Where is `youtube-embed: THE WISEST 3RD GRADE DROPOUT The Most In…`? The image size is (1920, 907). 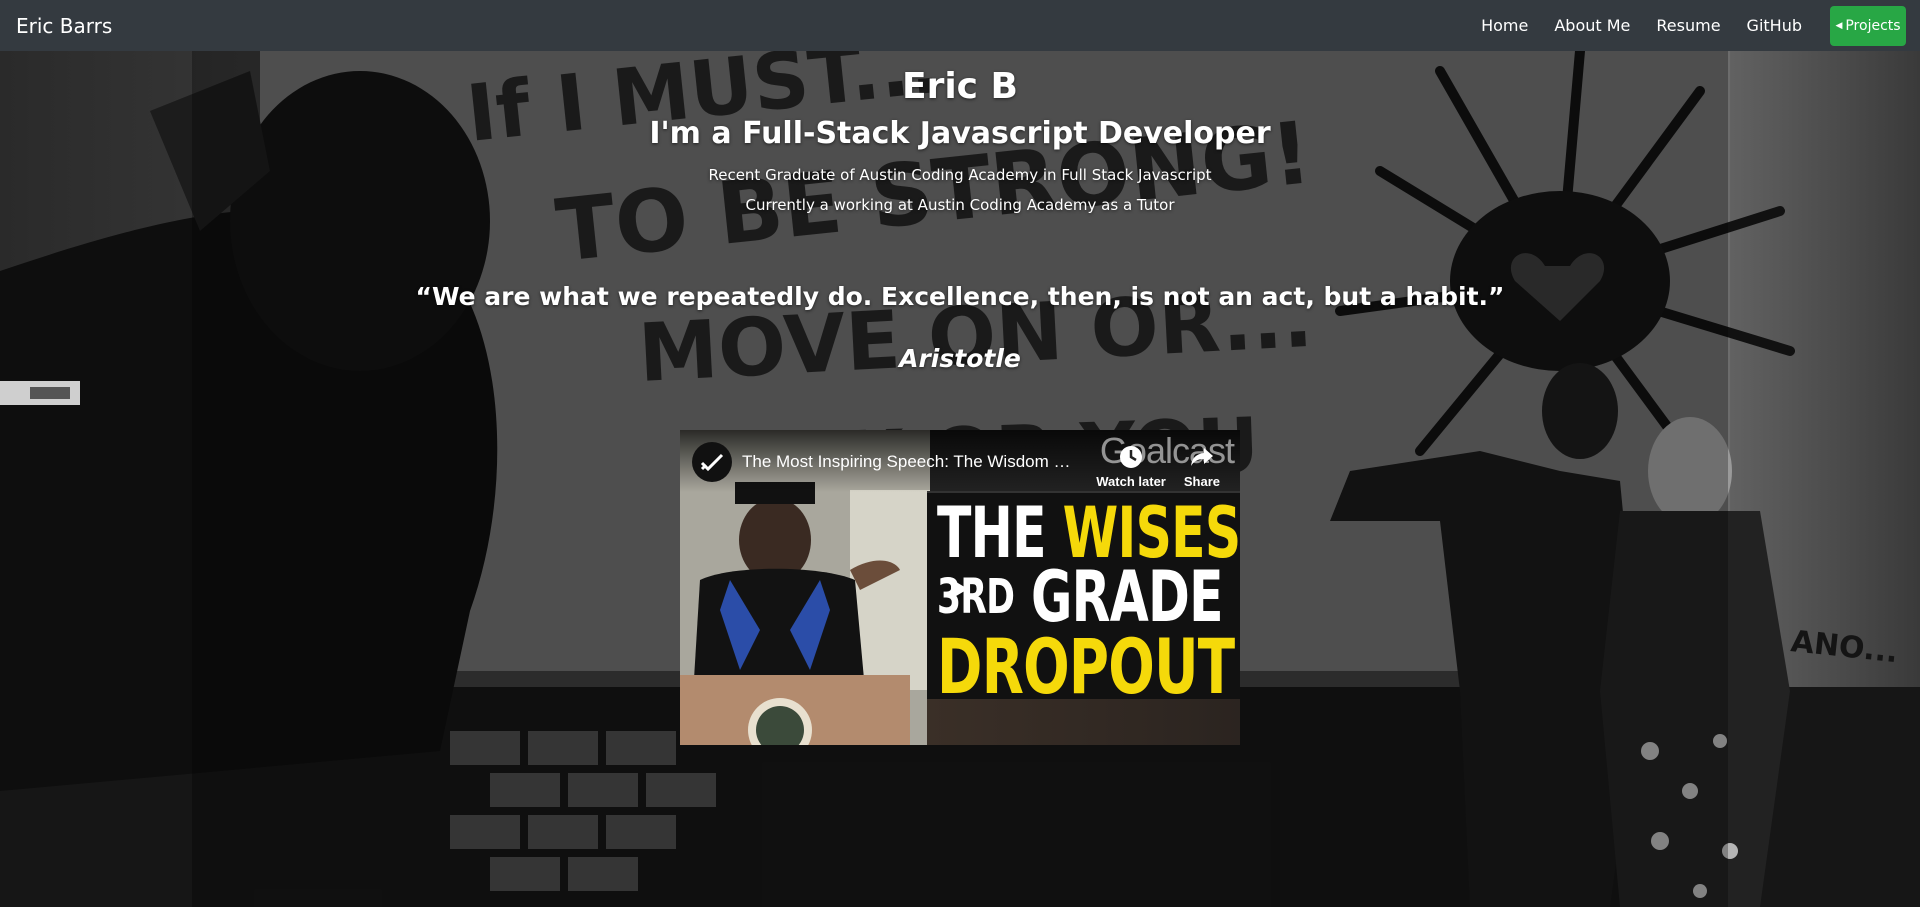 youtube-embed: THE WISEST 3RD GRADE DROPOUT The Most In… is located at coordinates (960, 587).